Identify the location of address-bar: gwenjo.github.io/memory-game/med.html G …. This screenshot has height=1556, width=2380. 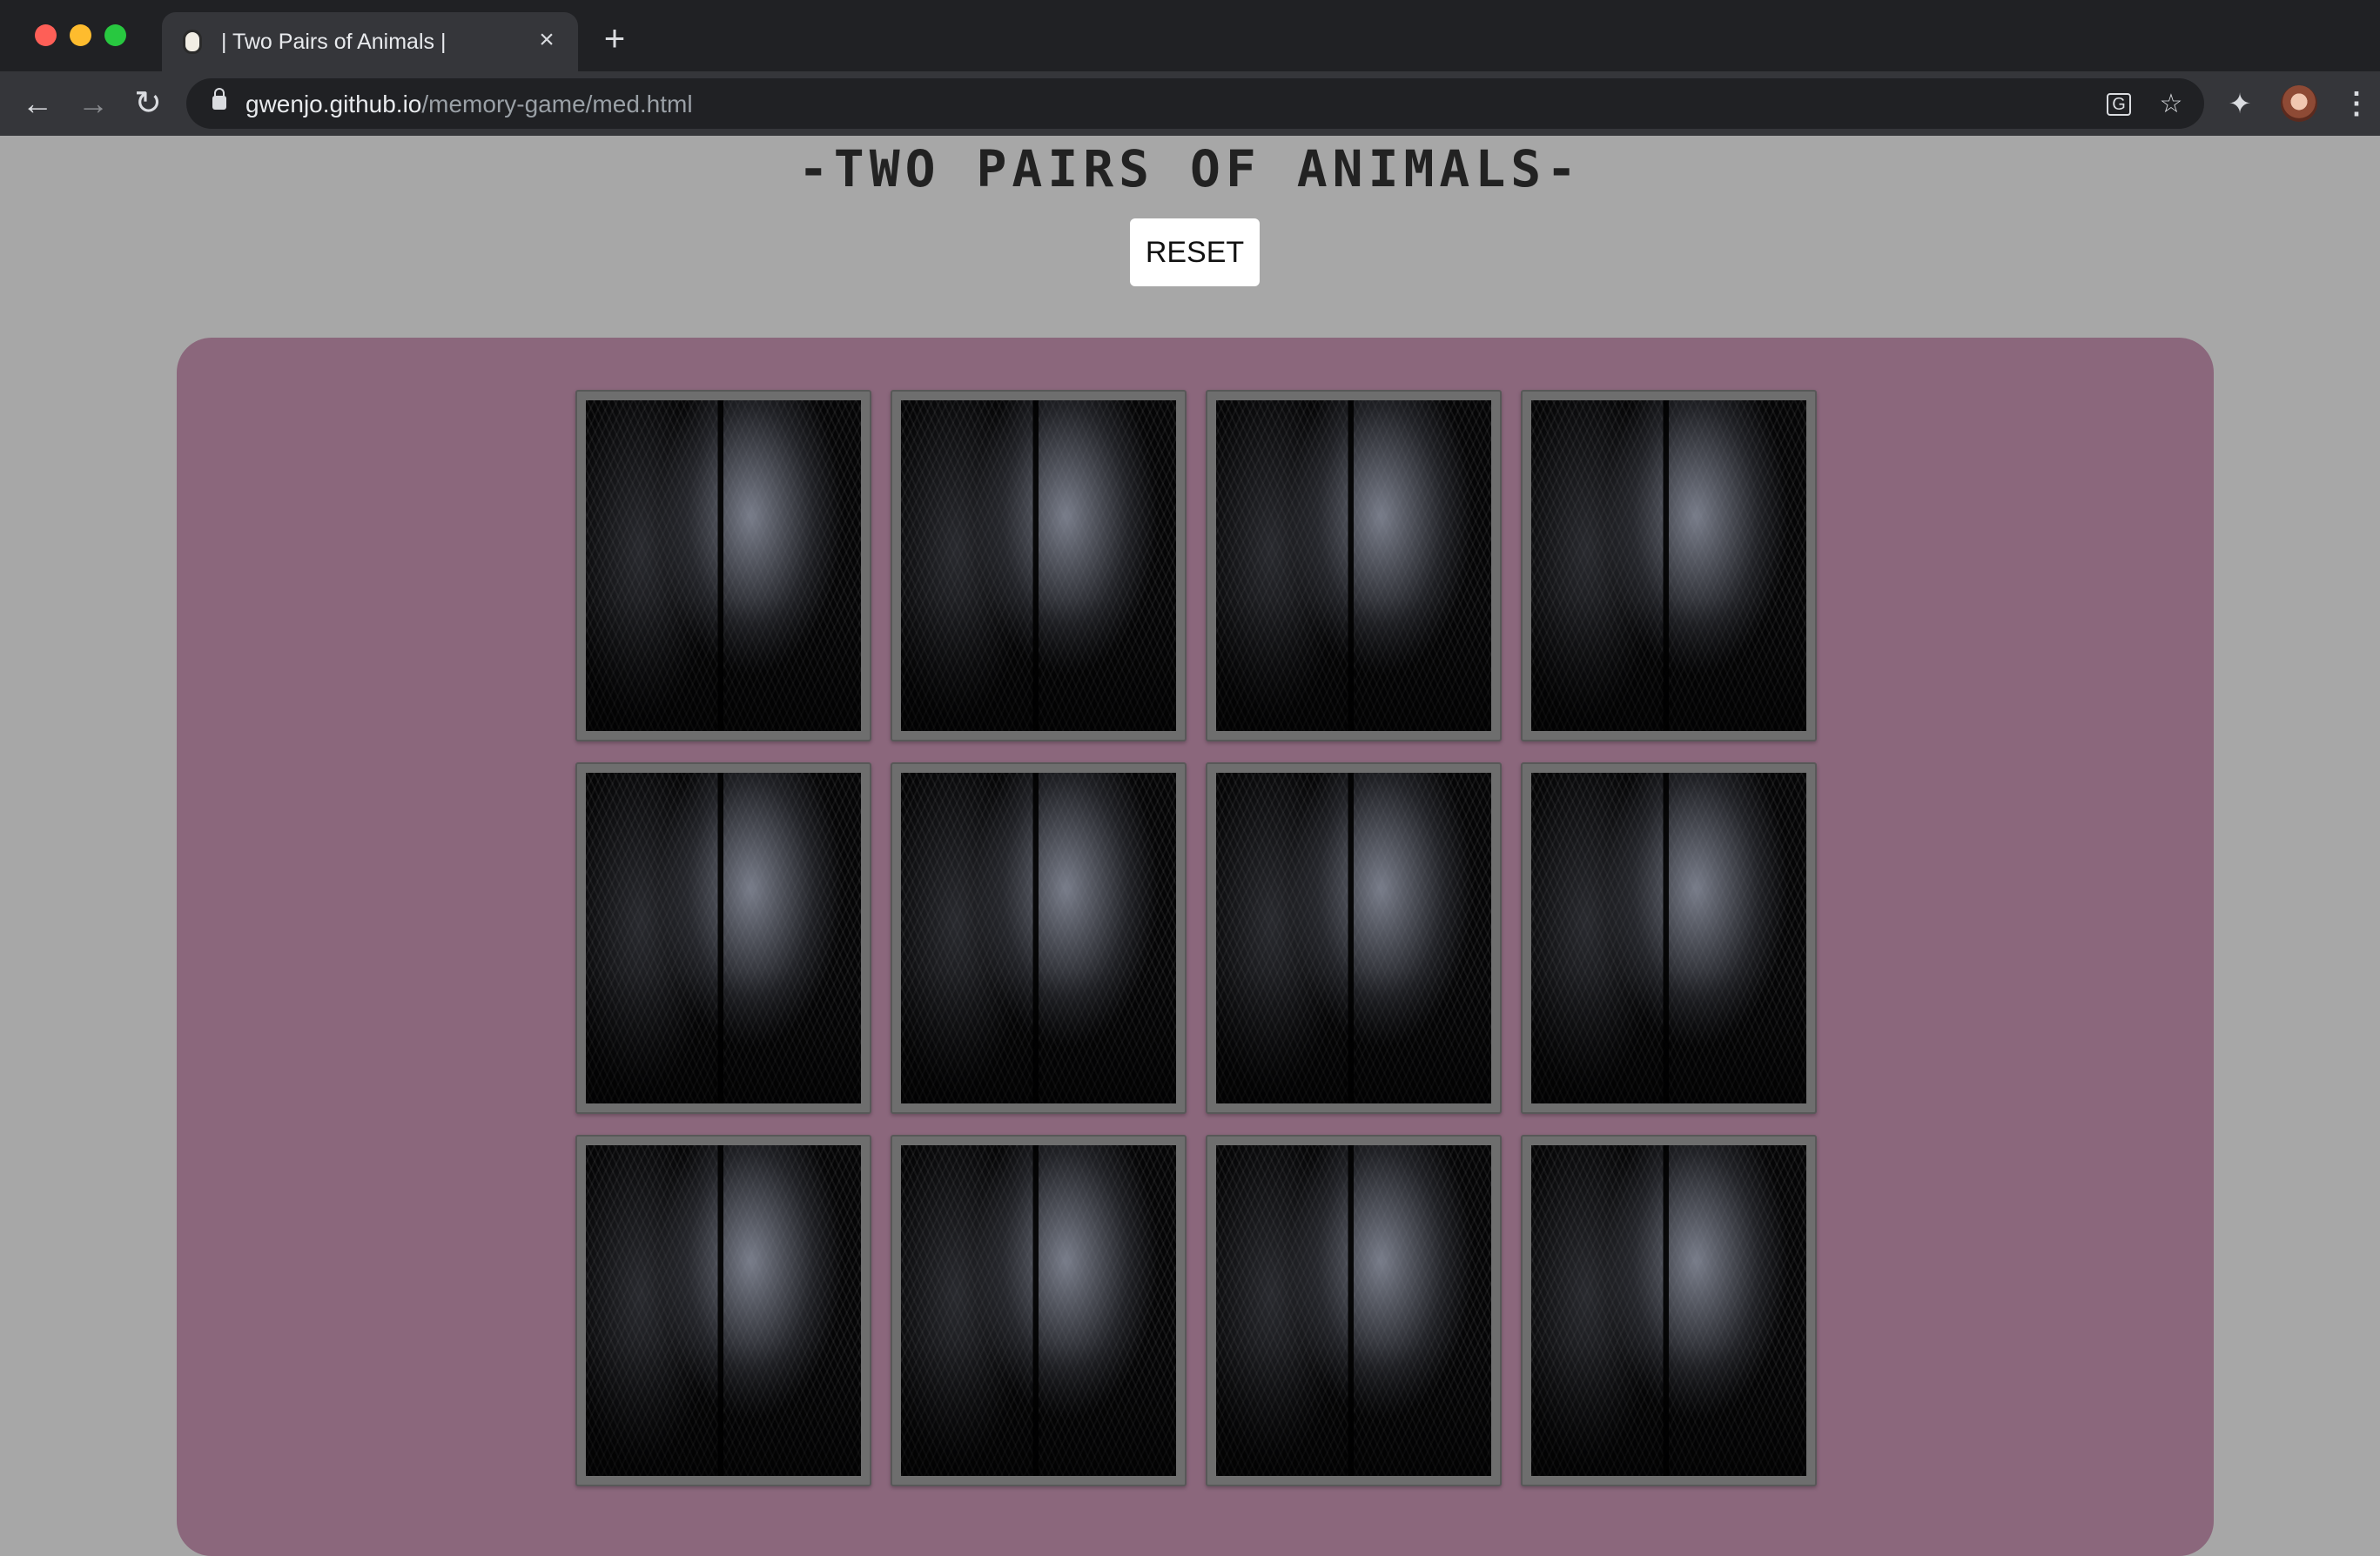
(1195, 103).